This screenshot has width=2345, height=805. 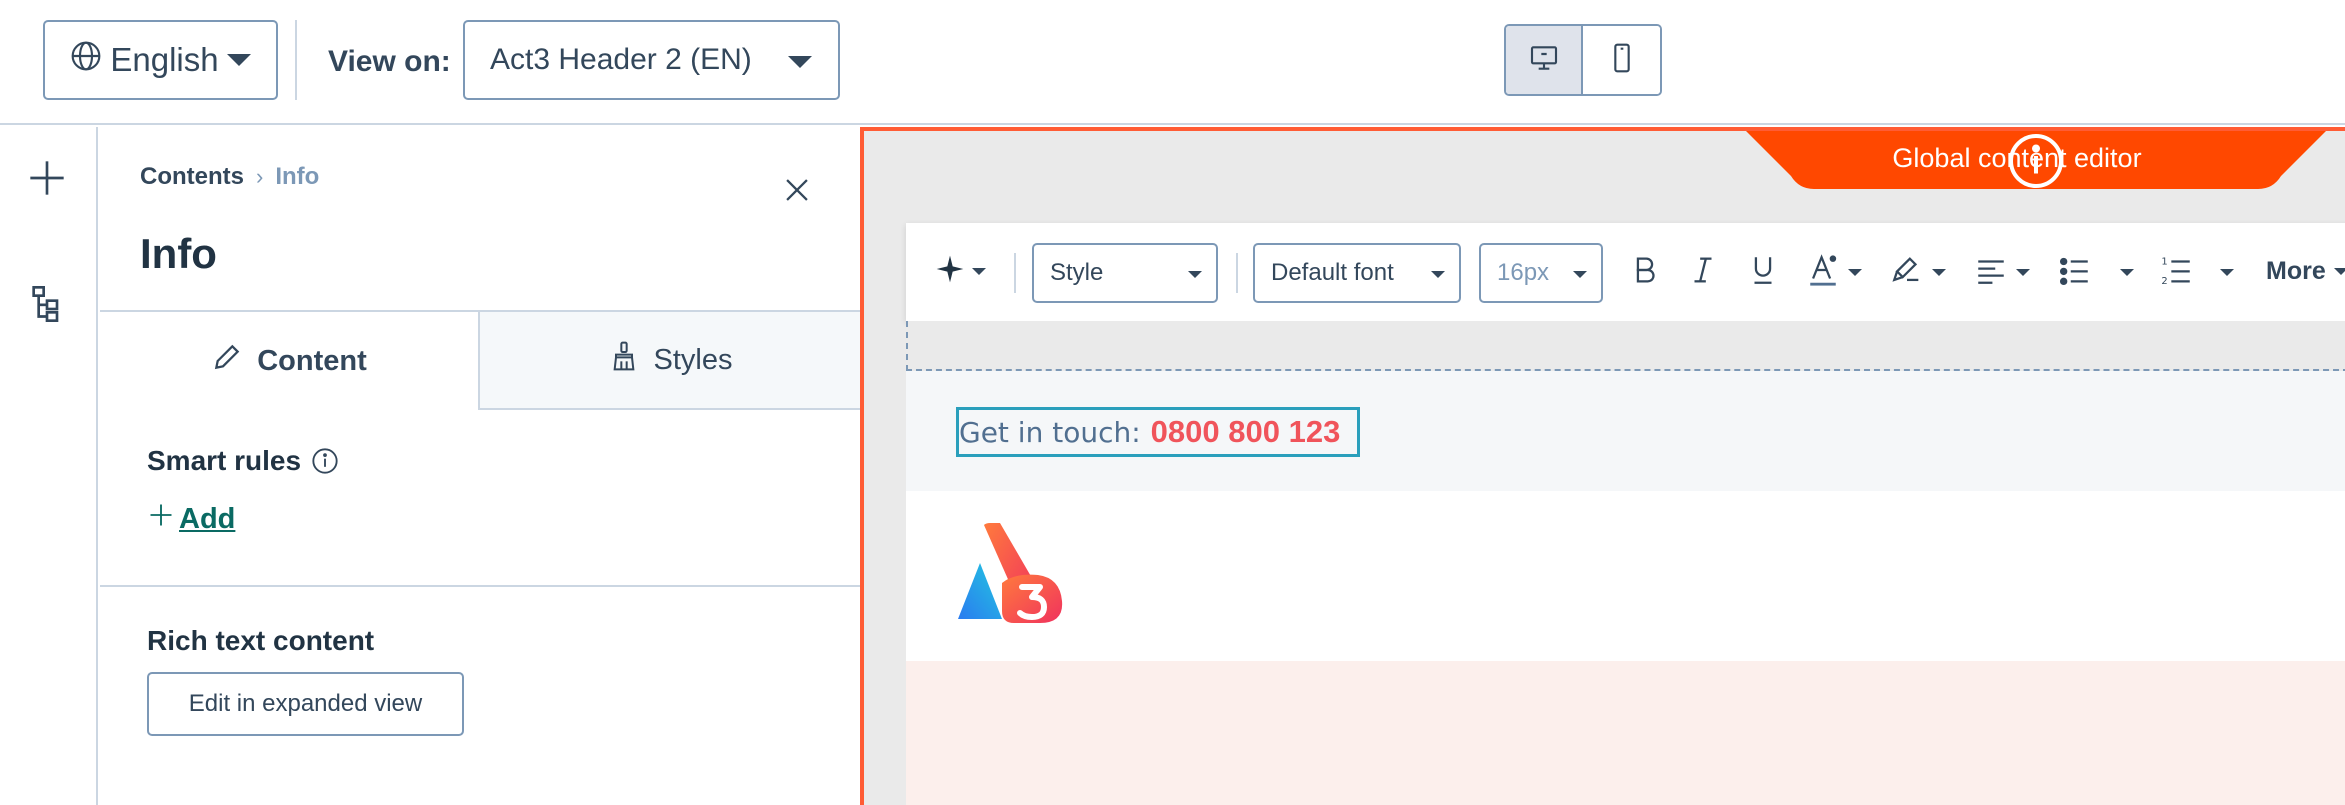 I want to click on close-icon, so click(x=797, y=195).